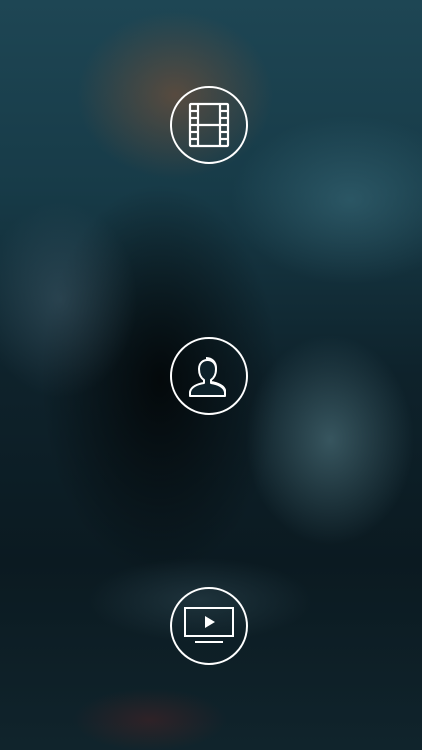 This screenshot has width=422, height=750. I want to click on movies-button, so click(209, 125).